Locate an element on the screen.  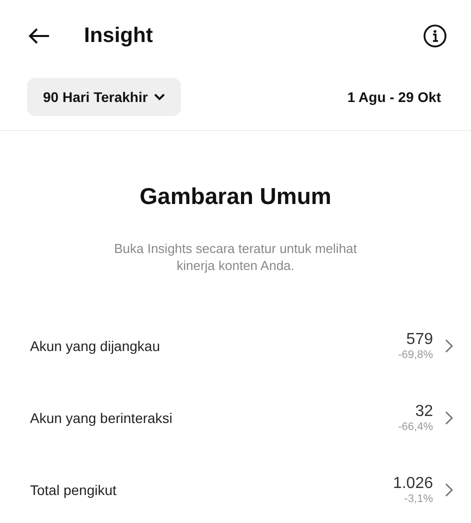
section-description: Buka Insights secara teratur untuk melihat kinerja konten Anda. is located at coordinates (235, 257).